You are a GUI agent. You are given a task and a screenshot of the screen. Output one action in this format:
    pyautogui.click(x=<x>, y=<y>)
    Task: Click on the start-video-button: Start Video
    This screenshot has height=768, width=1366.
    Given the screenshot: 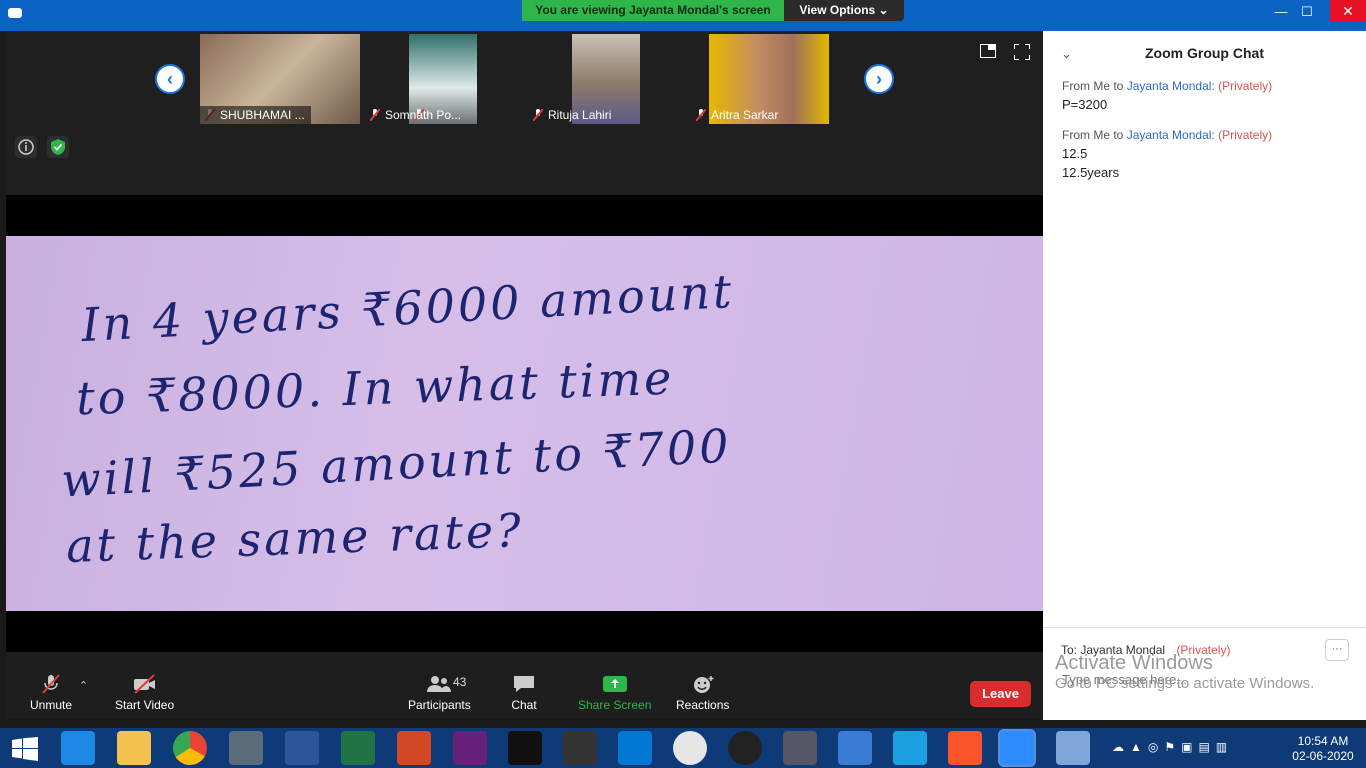 What is the action you would take?
    pyautogui.click(x=144, y=693)
    